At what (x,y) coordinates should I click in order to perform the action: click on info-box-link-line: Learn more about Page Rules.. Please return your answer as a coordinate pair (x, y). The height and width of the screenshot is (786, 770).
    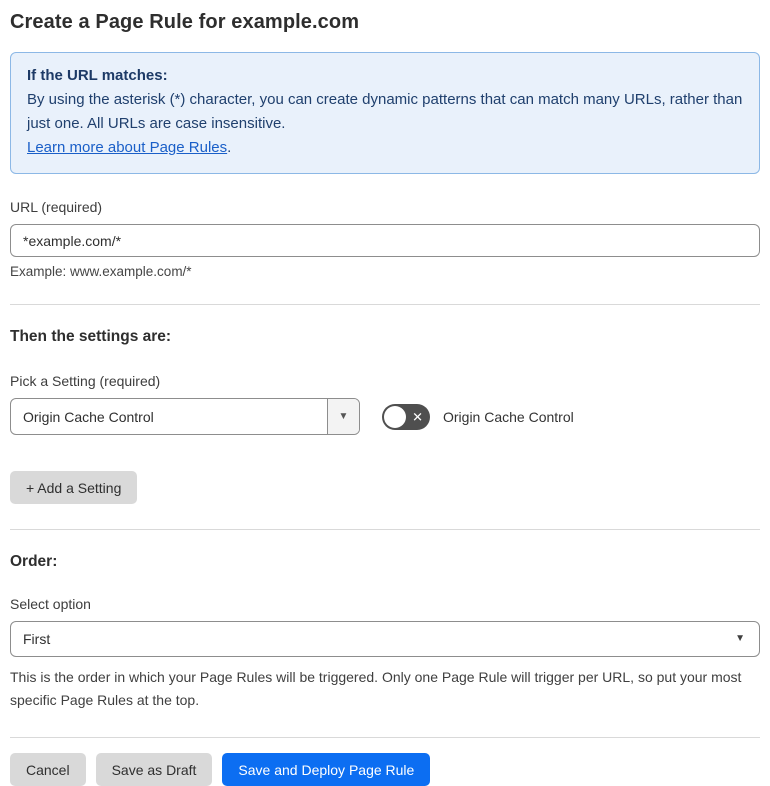
    Looking at the image, I should click on (385, 148).